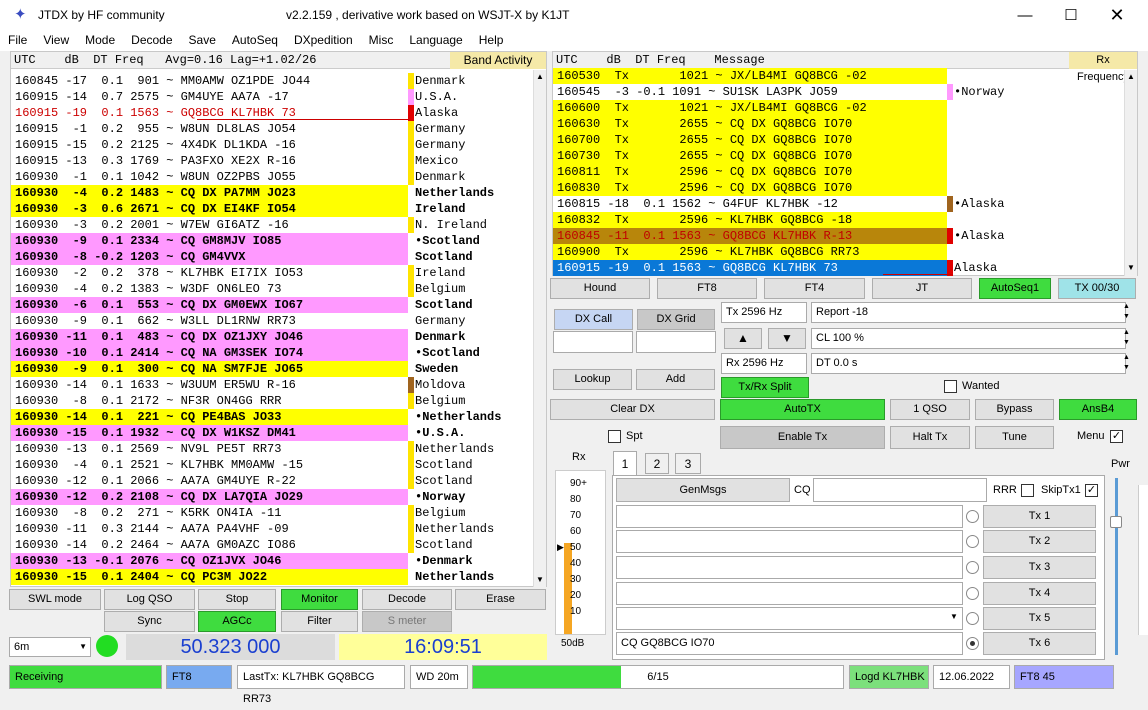 The height and width of the screenshot is (710, 1148). I want to click on add-button: Add, so click(675, 379).